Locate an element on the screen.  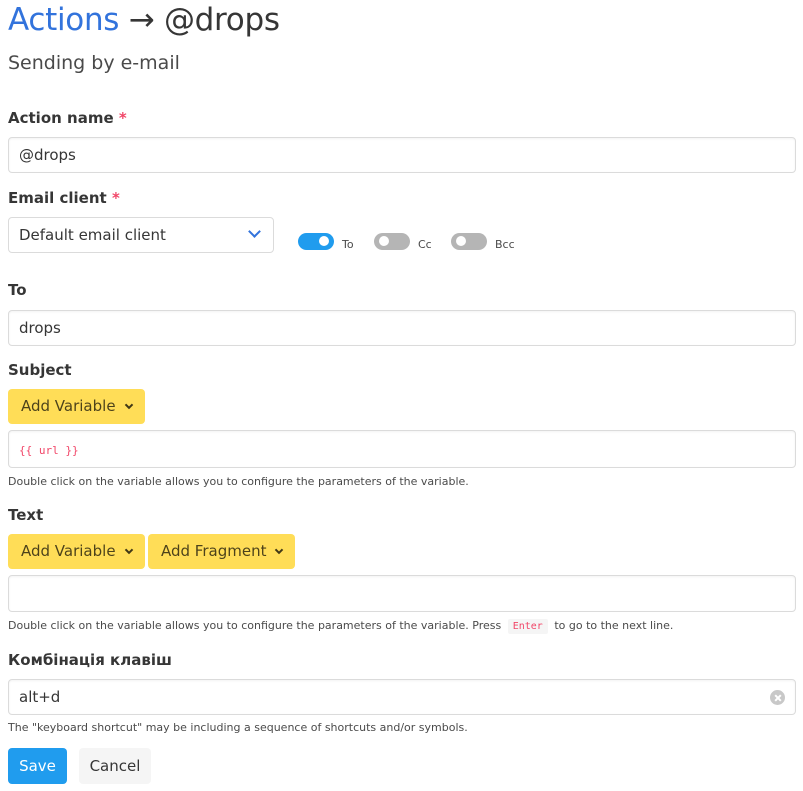
email-client-label: Email client * is located at coordinates (64, 198).